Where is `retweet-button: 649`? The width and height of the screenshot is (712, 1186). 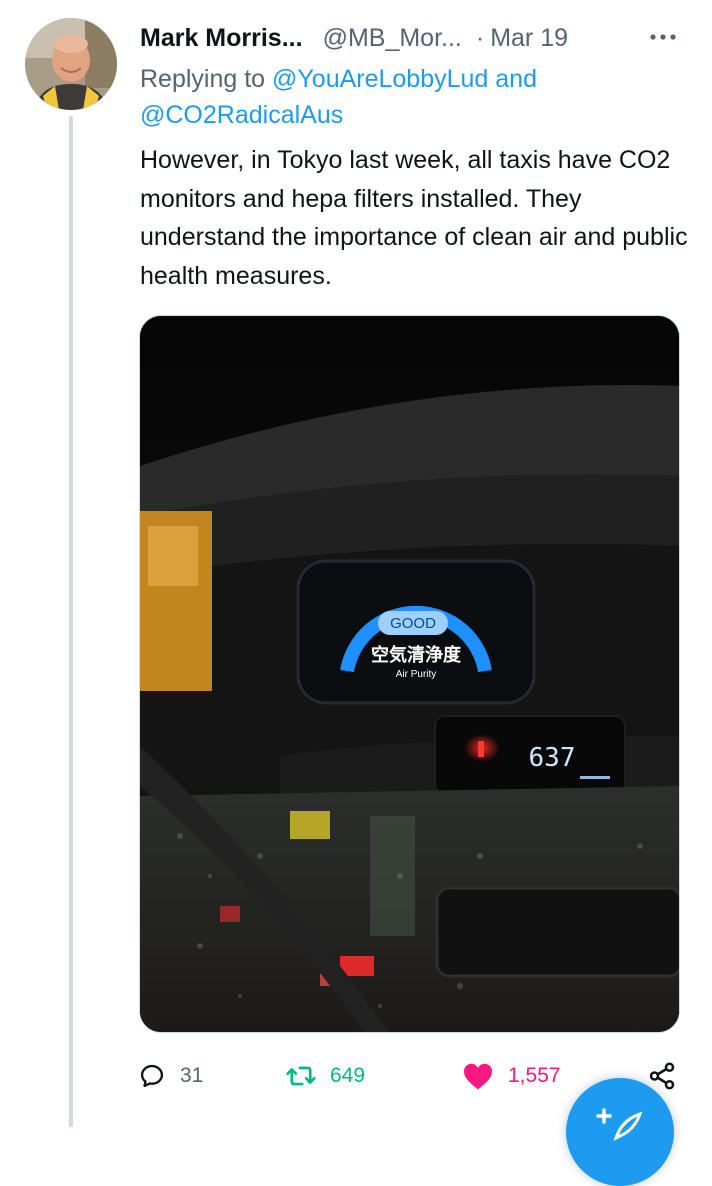
retweet-button: 649 is located at coordinates (325, 1076).